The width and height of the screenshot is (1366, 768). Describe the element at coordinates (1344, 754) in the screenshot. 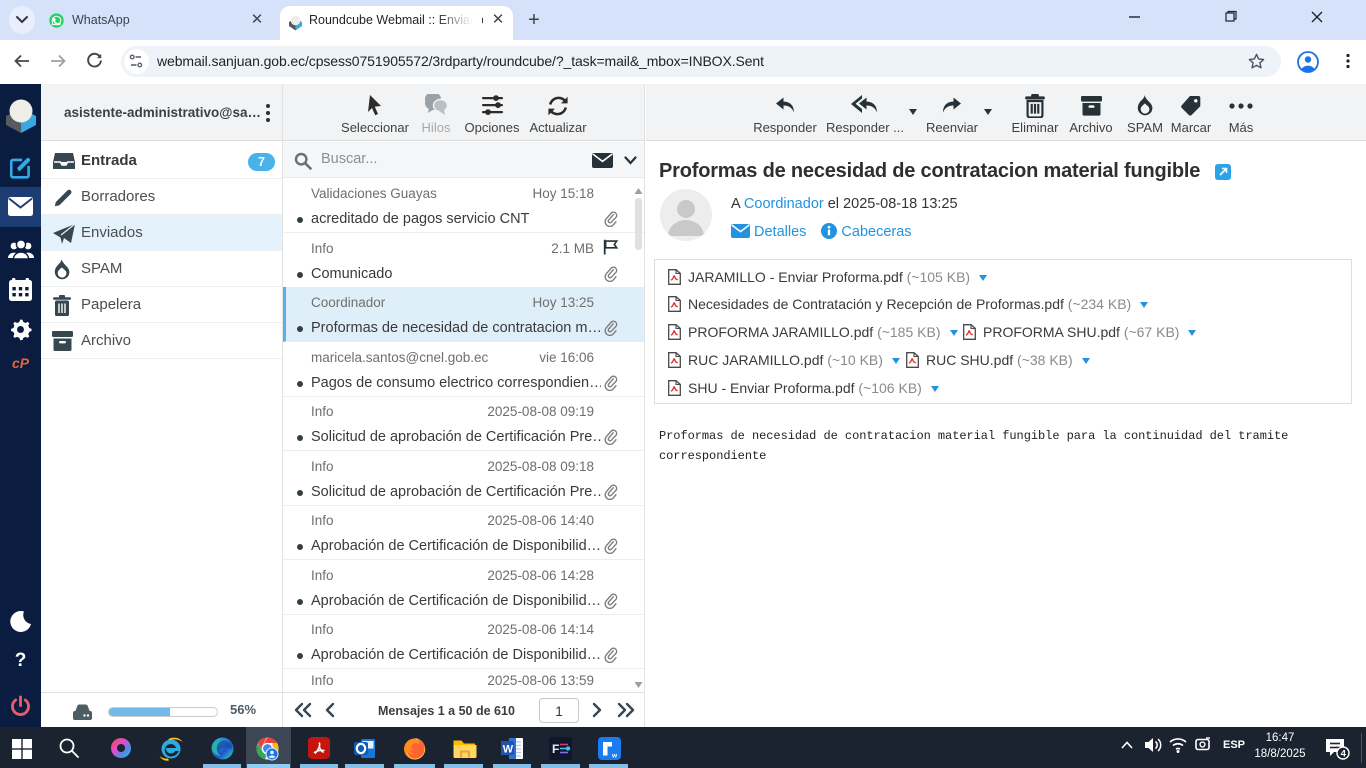

I see `svg-text: 4` at that location.